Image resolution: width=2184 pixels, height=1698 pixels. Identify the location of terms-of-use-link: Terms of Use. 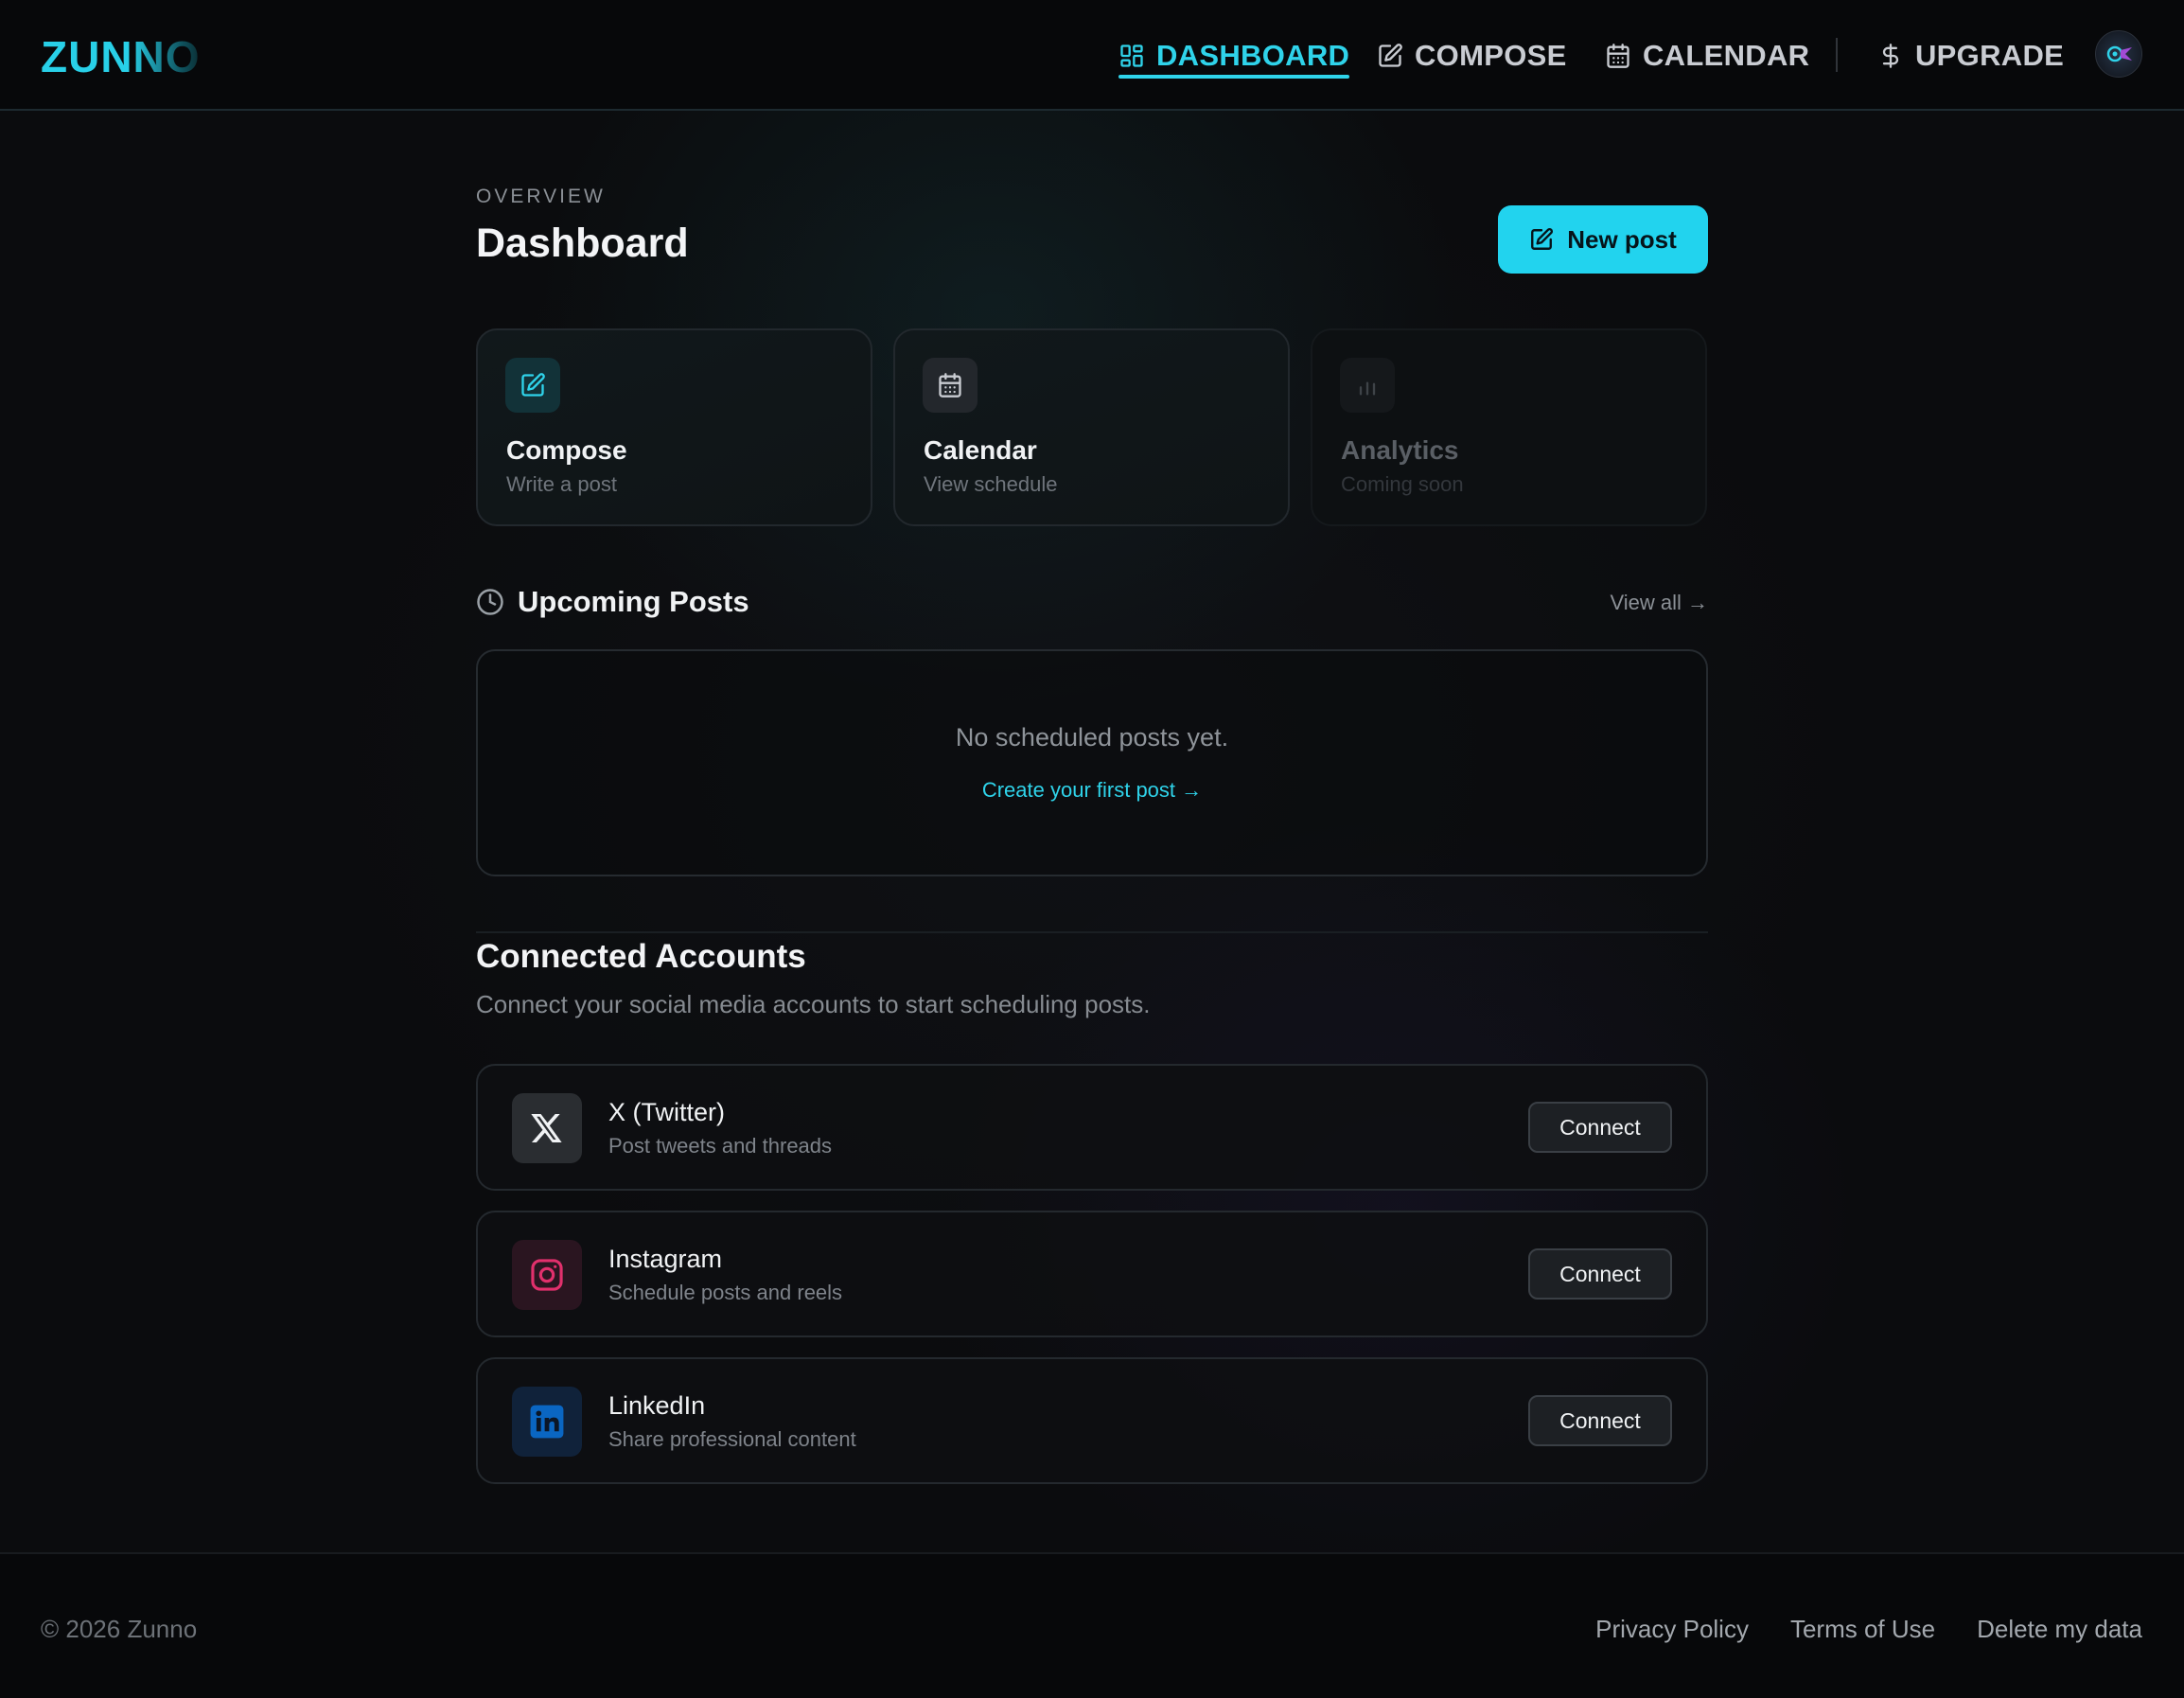
(1862, 1629).